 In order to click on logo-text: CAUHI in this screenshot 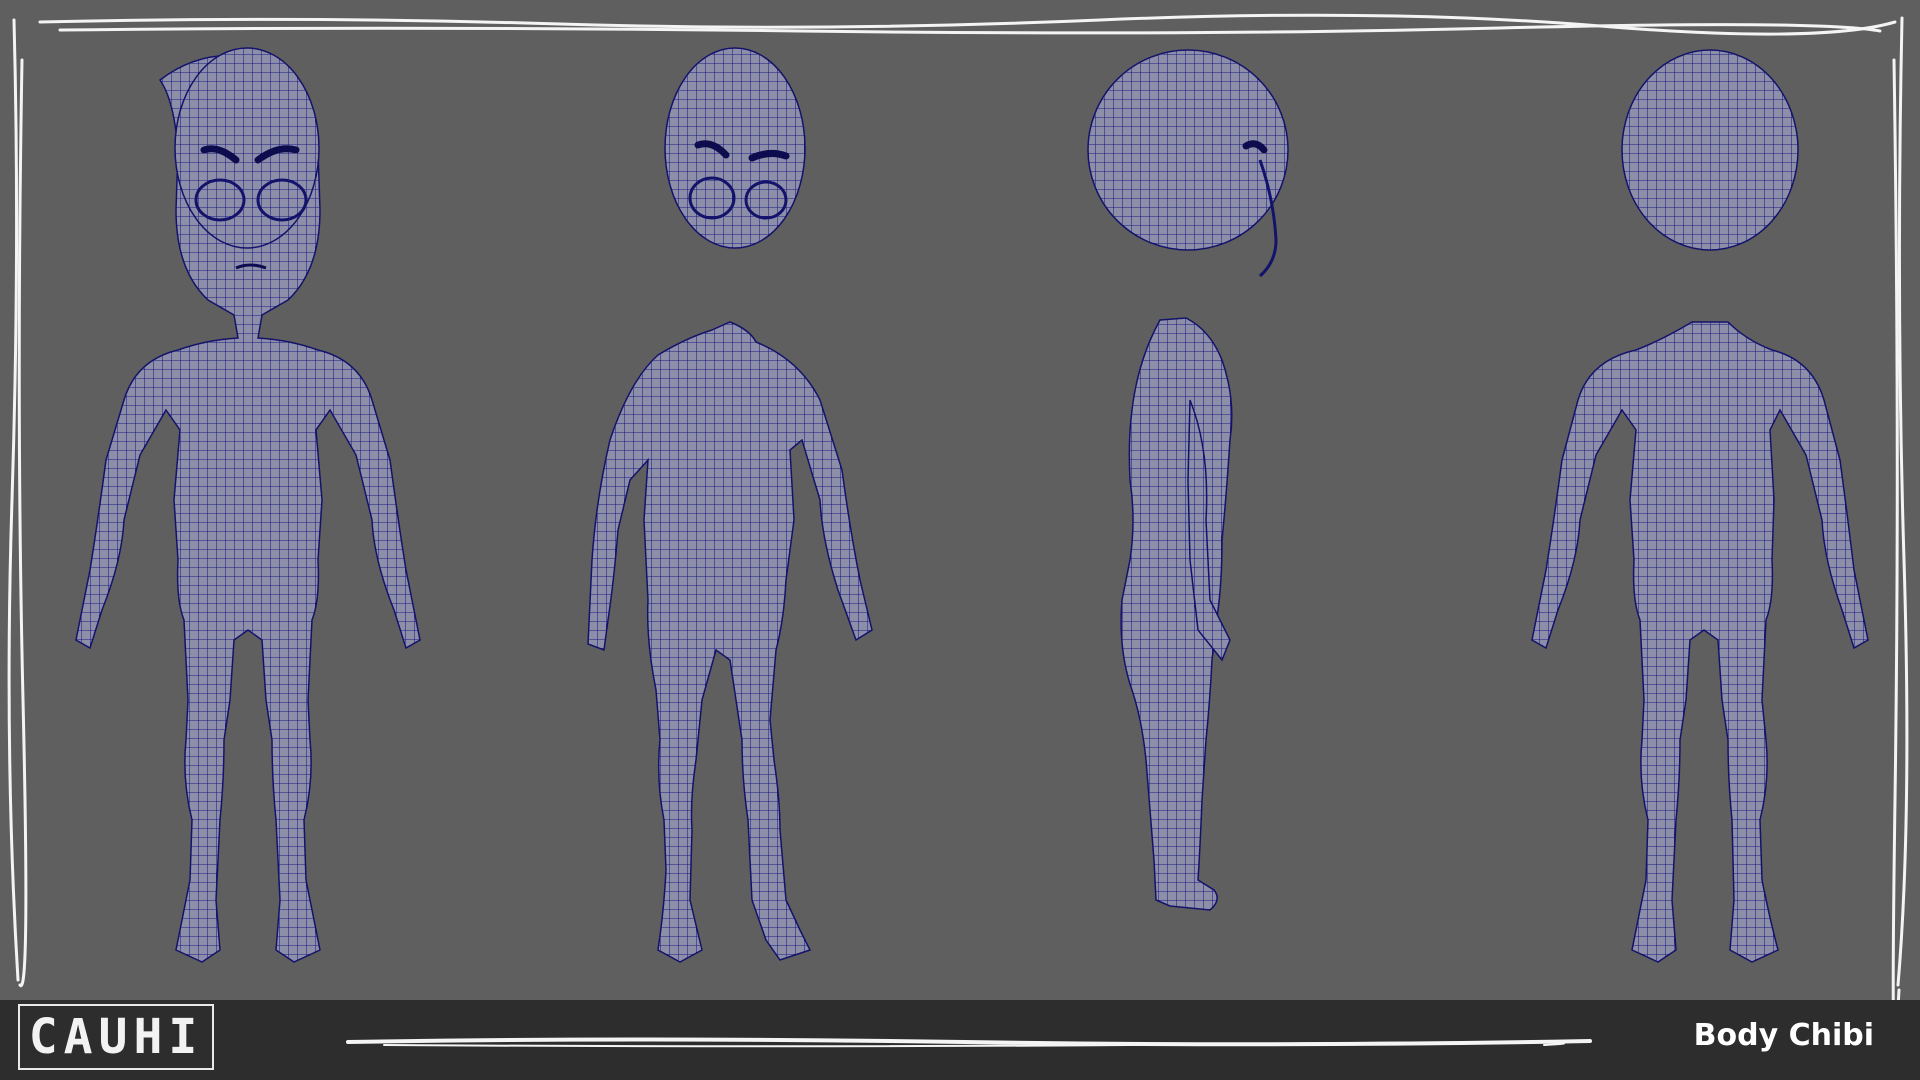, I will do `click(116, 1037)`.